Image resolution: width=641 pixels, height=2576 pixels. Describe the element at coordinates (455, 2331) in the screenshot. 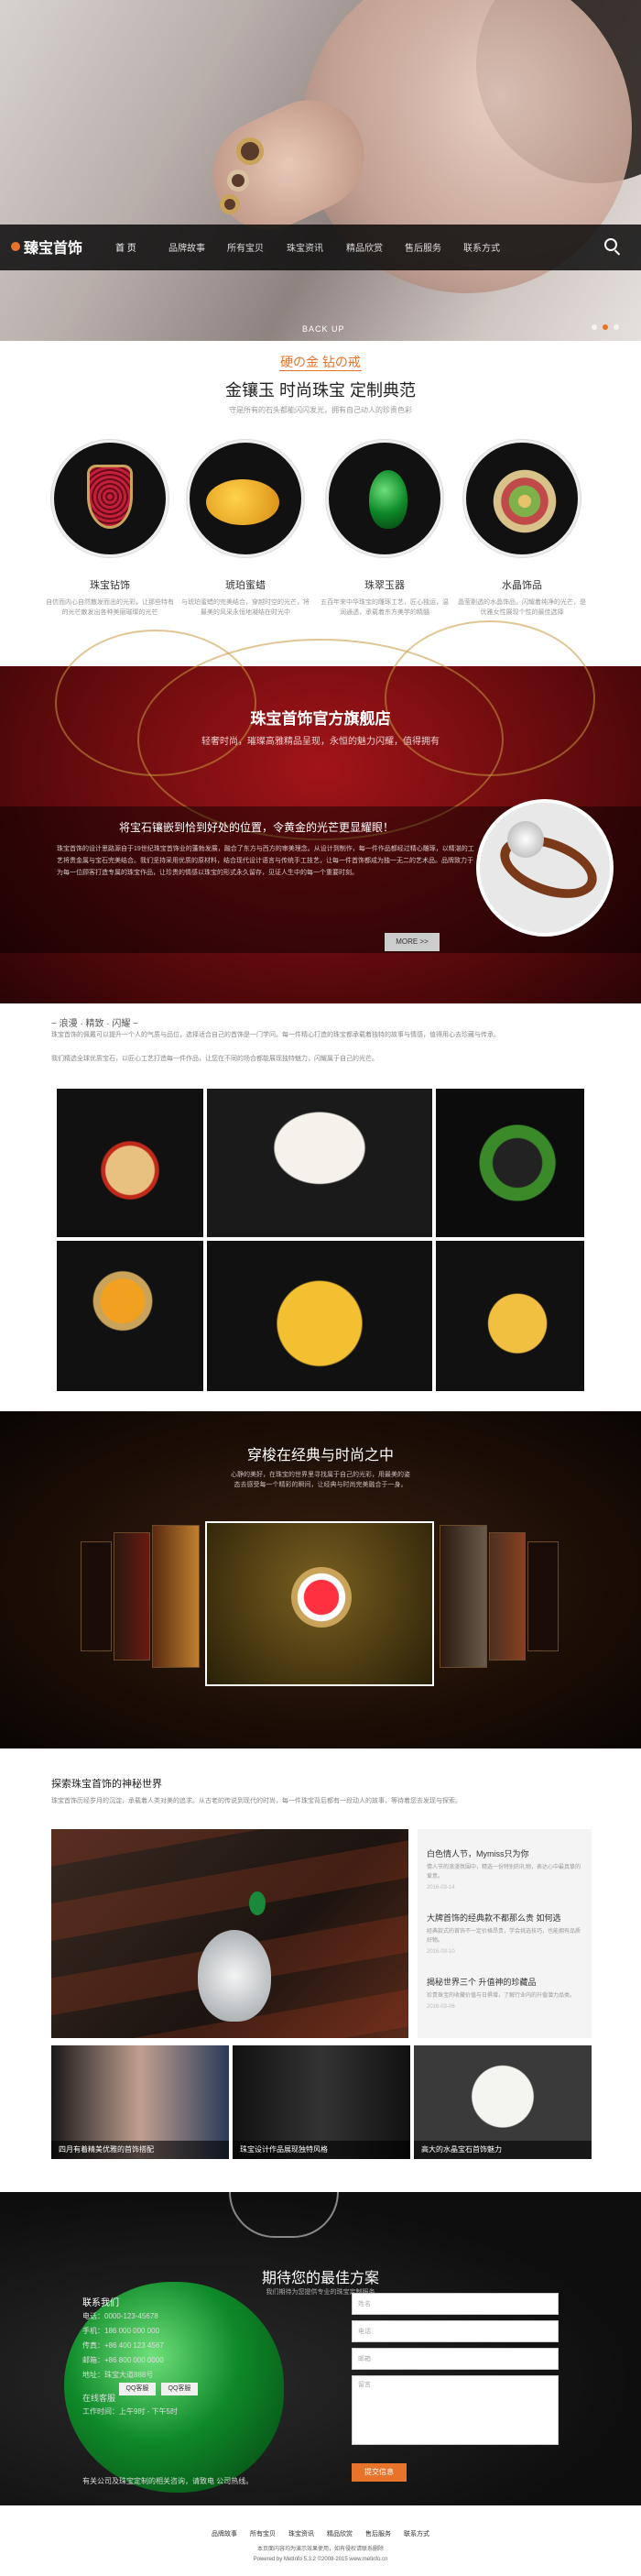

I see `phone-field: 电话` at that location.